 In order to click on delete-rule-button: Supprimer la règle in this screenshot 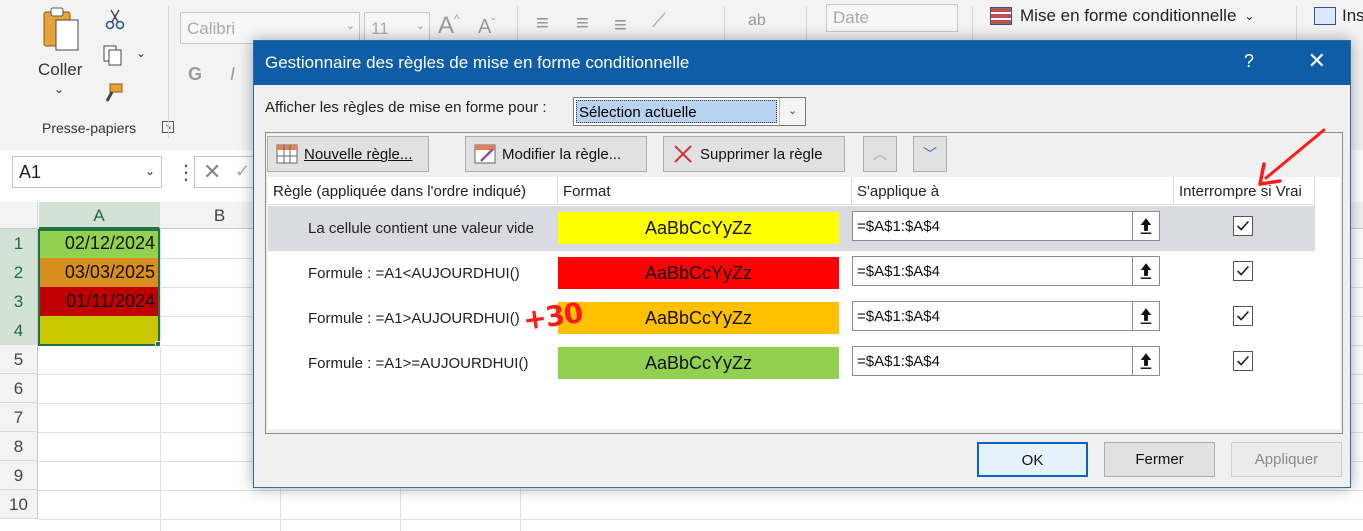, I will do `click(754, 154)`.